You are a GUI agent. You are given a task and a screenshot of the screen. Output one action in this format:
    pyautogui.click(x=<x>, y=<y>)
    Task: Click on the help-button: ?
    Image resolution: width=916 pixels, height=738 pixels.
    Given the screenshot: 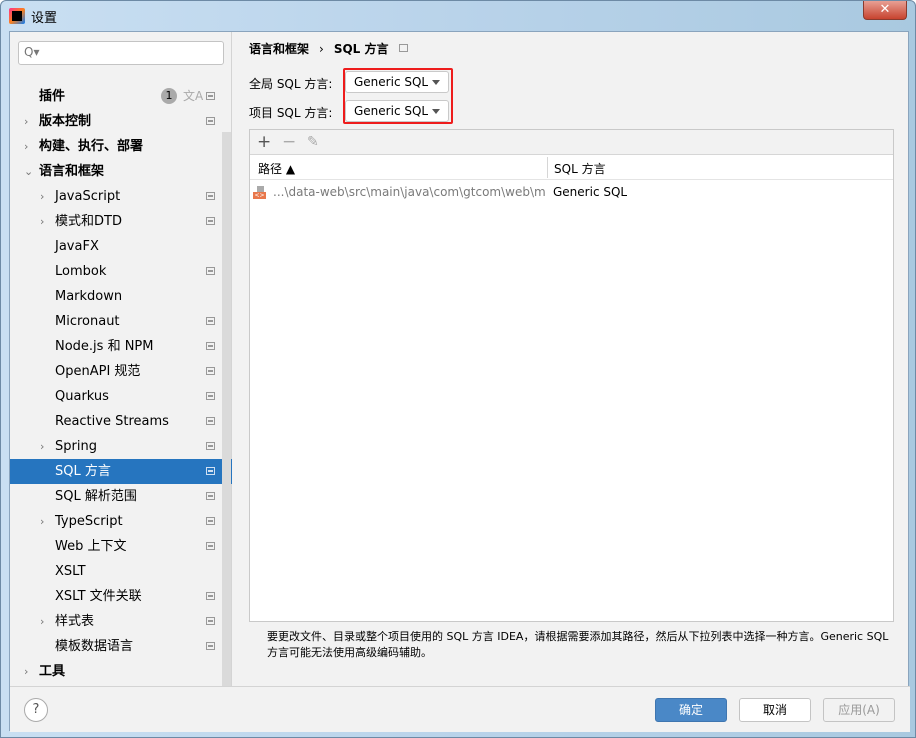 What is the action you would take?
    pyautogui.click(x=36, y=710)
    